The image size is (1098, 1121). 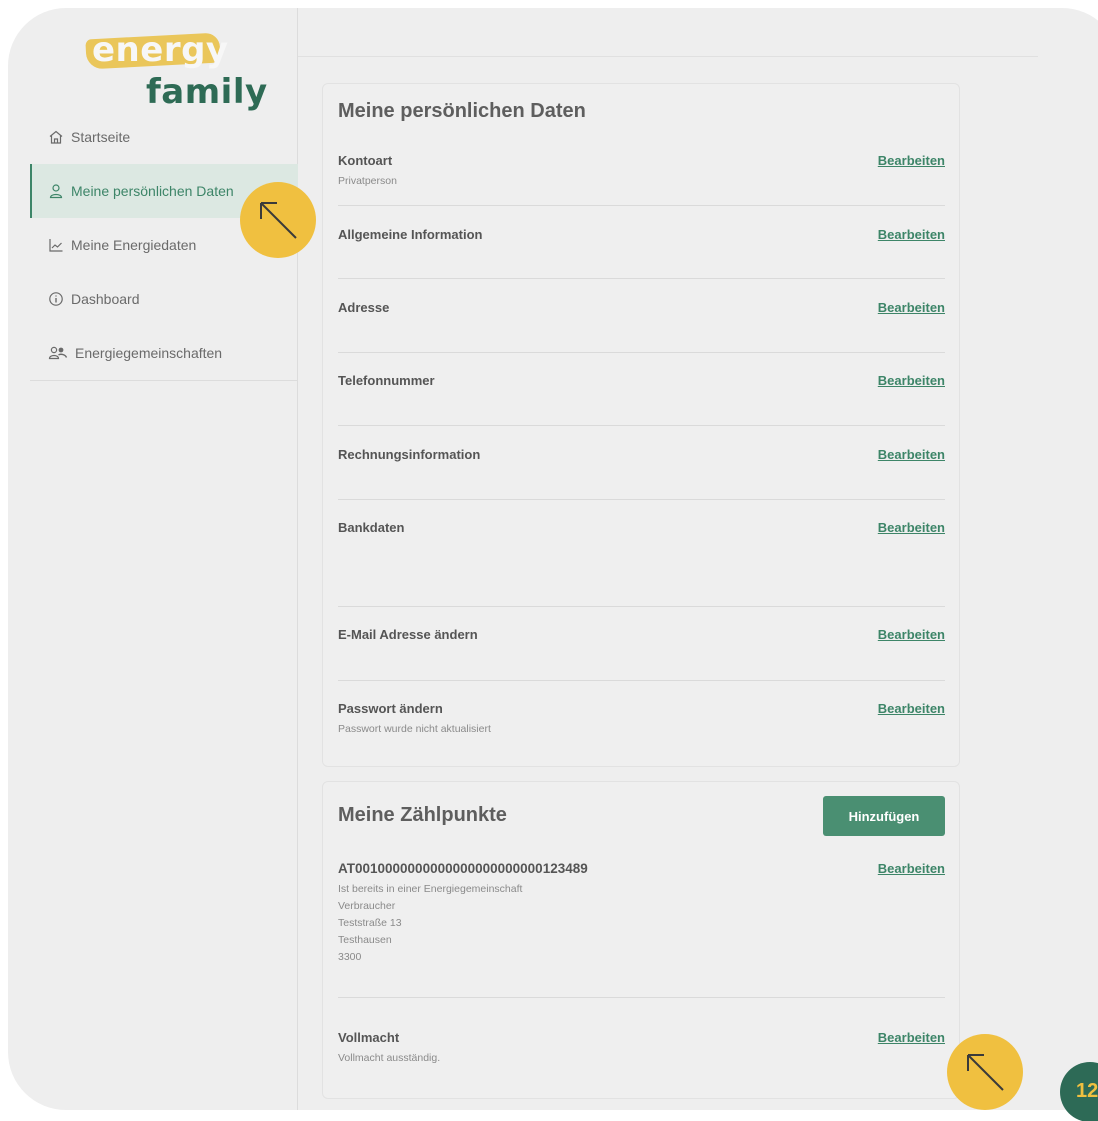 What do you see at coordinates (56, 137) in the screenshot?
I see `home-icon` at bounding box center [56, 137].